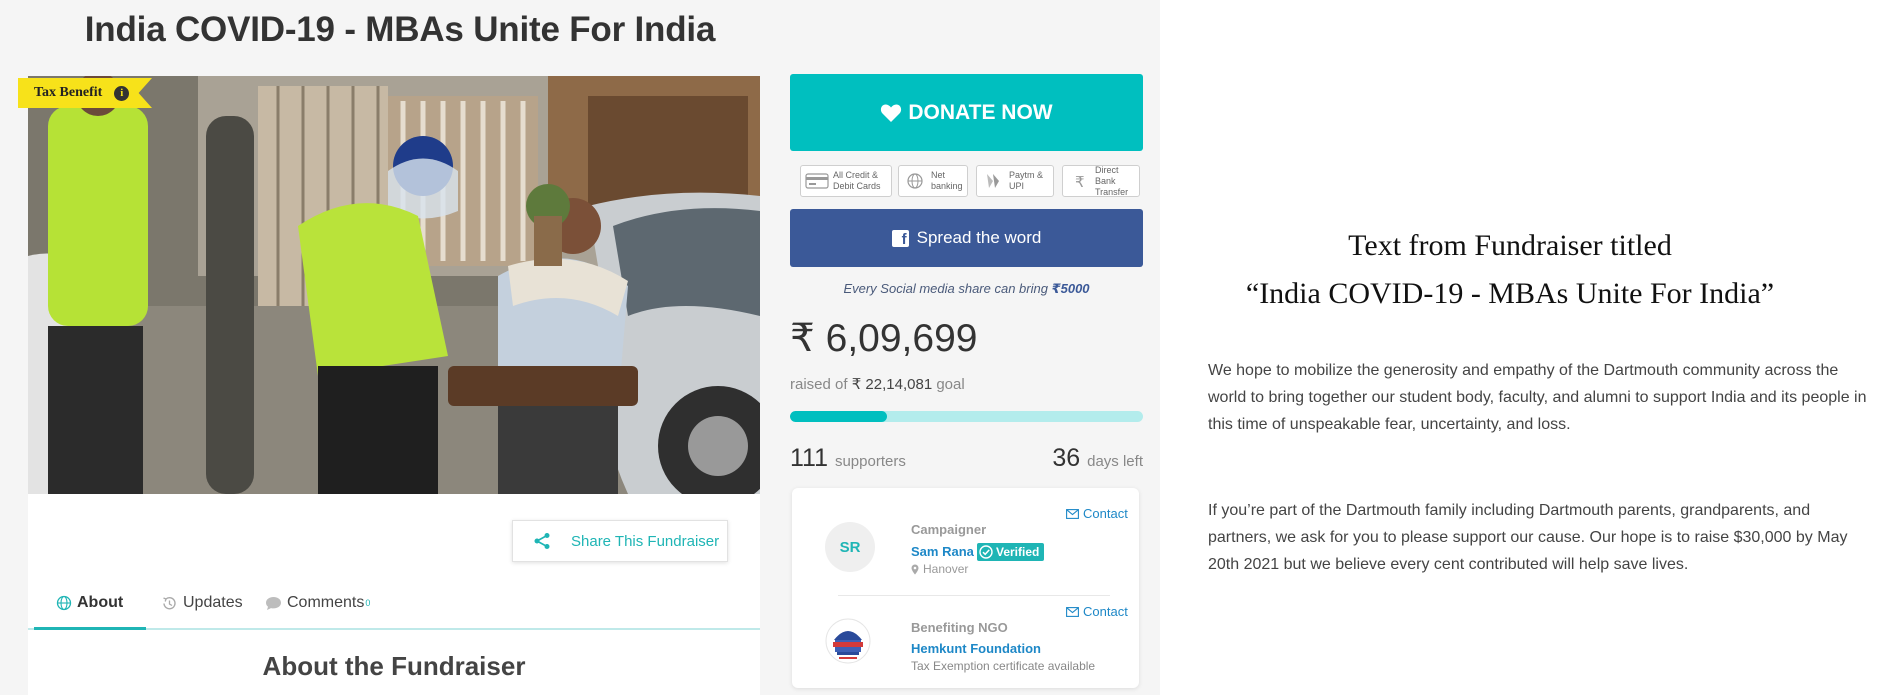  I want to click on campaigner-location-label: Hanover, so click(946, 569).